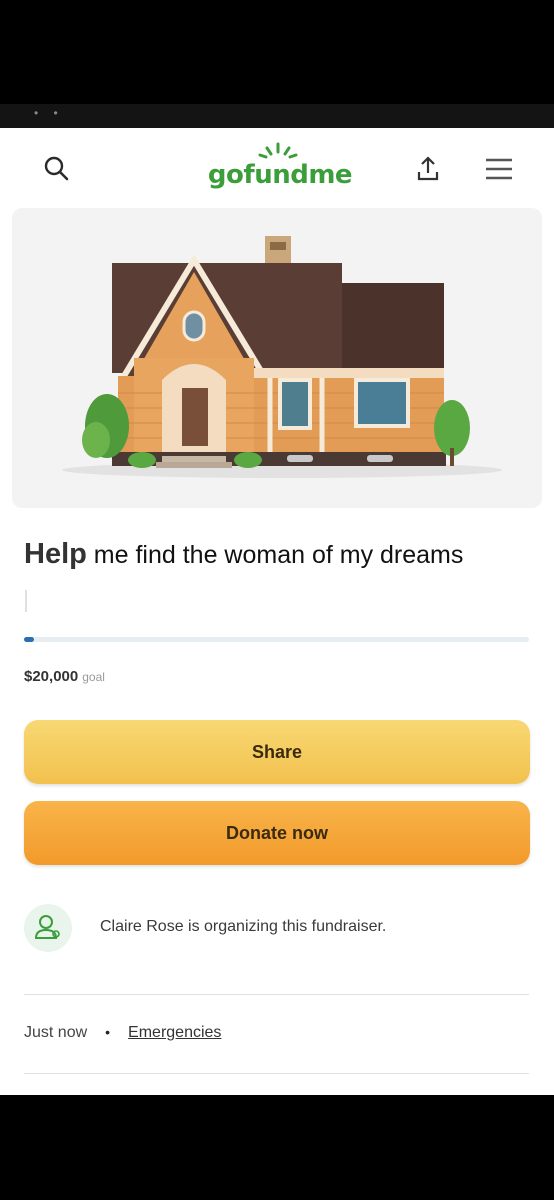 The width and height of the screenshot is (554, 1200). Describe the element at coordinates (277, 64) in the screenshot. I see `status-bar: • •` at that location.